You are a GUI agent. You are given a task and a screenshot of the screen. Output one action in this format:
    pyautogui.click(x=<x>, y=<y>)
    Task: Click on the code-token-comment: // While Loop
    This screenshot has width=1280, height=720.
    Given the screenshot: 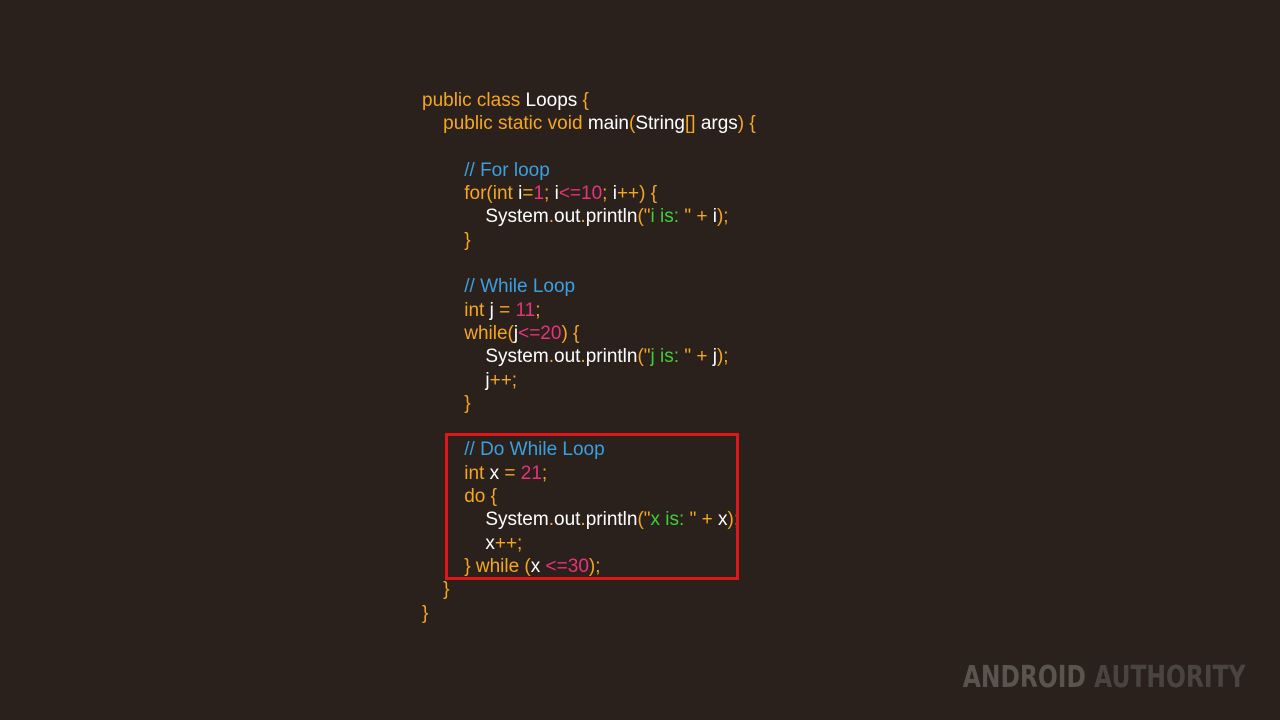 What is the action you would take?
    pyautogui.click(x=520, y=287)
    